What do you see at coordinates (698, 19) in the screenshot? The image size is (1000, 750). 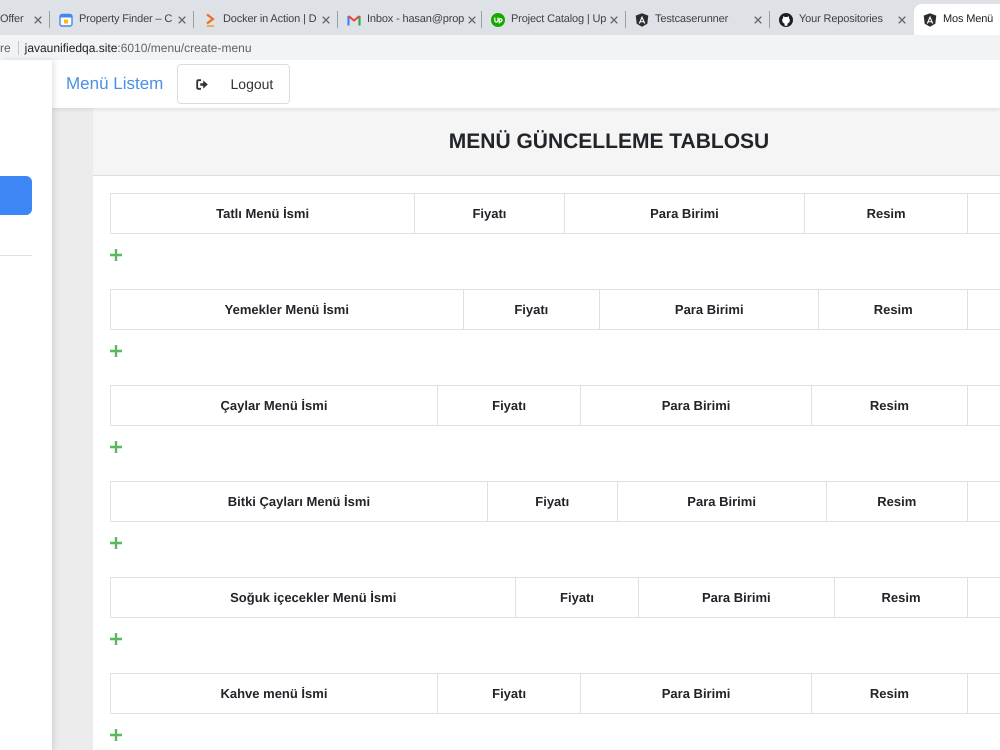 I see `browser-tab: Testcaserunner` at bounding box center [698, 19].